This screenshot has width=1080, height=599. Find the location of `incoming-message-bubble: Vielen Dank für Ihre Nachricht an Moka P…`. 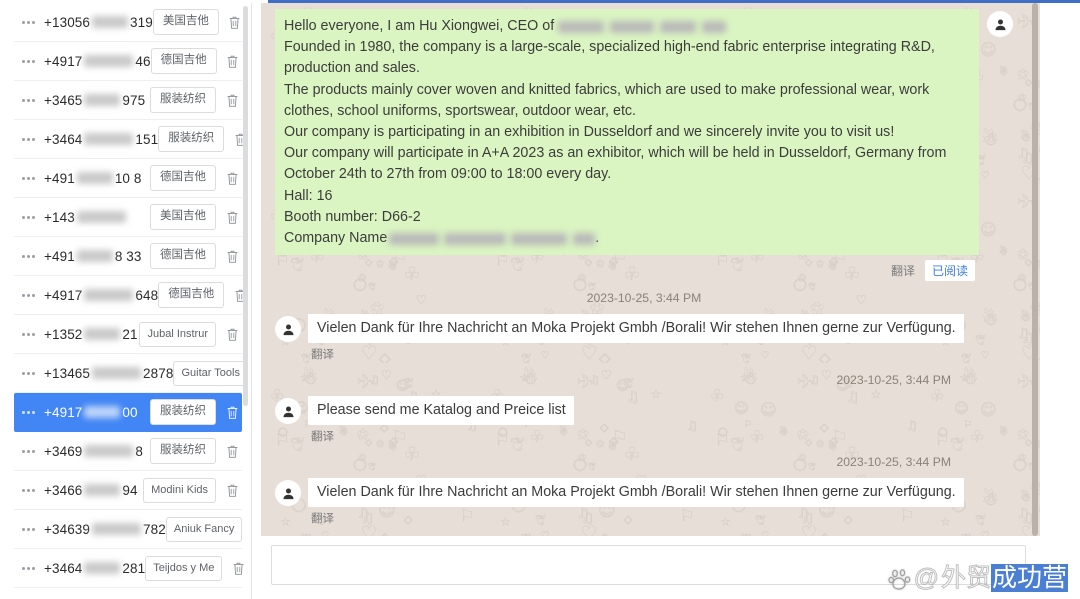

incoming-message-bubble: Vielen Dank für Ihre Nachricht an Moka P… is located at coordinates (636, 329).